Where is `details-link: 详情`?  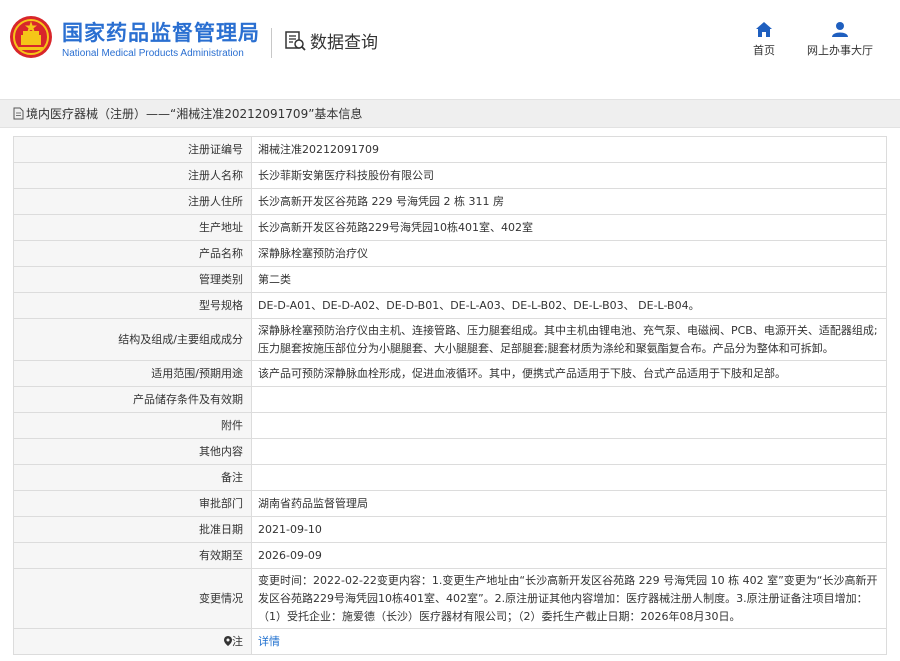 details-link: 详情 is located at coordinates (269, 641).